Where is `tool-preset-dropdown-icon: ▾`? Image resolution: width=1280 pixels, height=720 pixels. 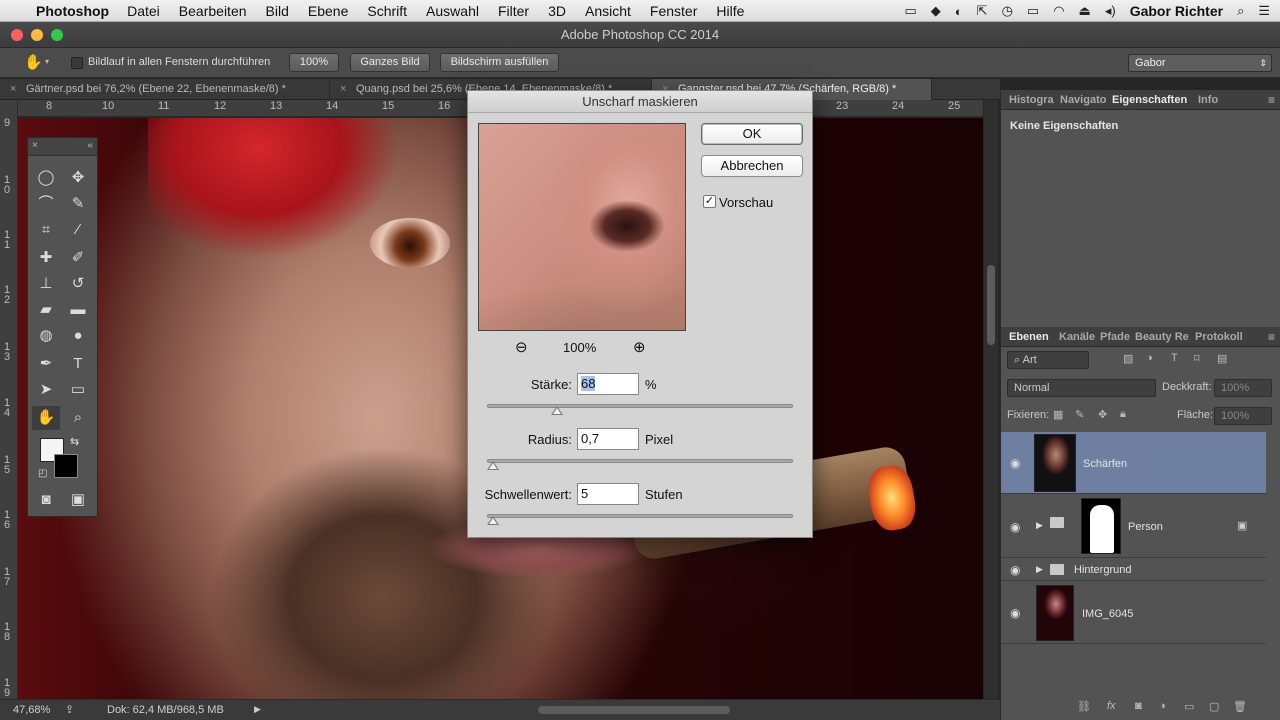
tool-preset-dropdown-icon: ▾ is located at coordinates (47, 61).